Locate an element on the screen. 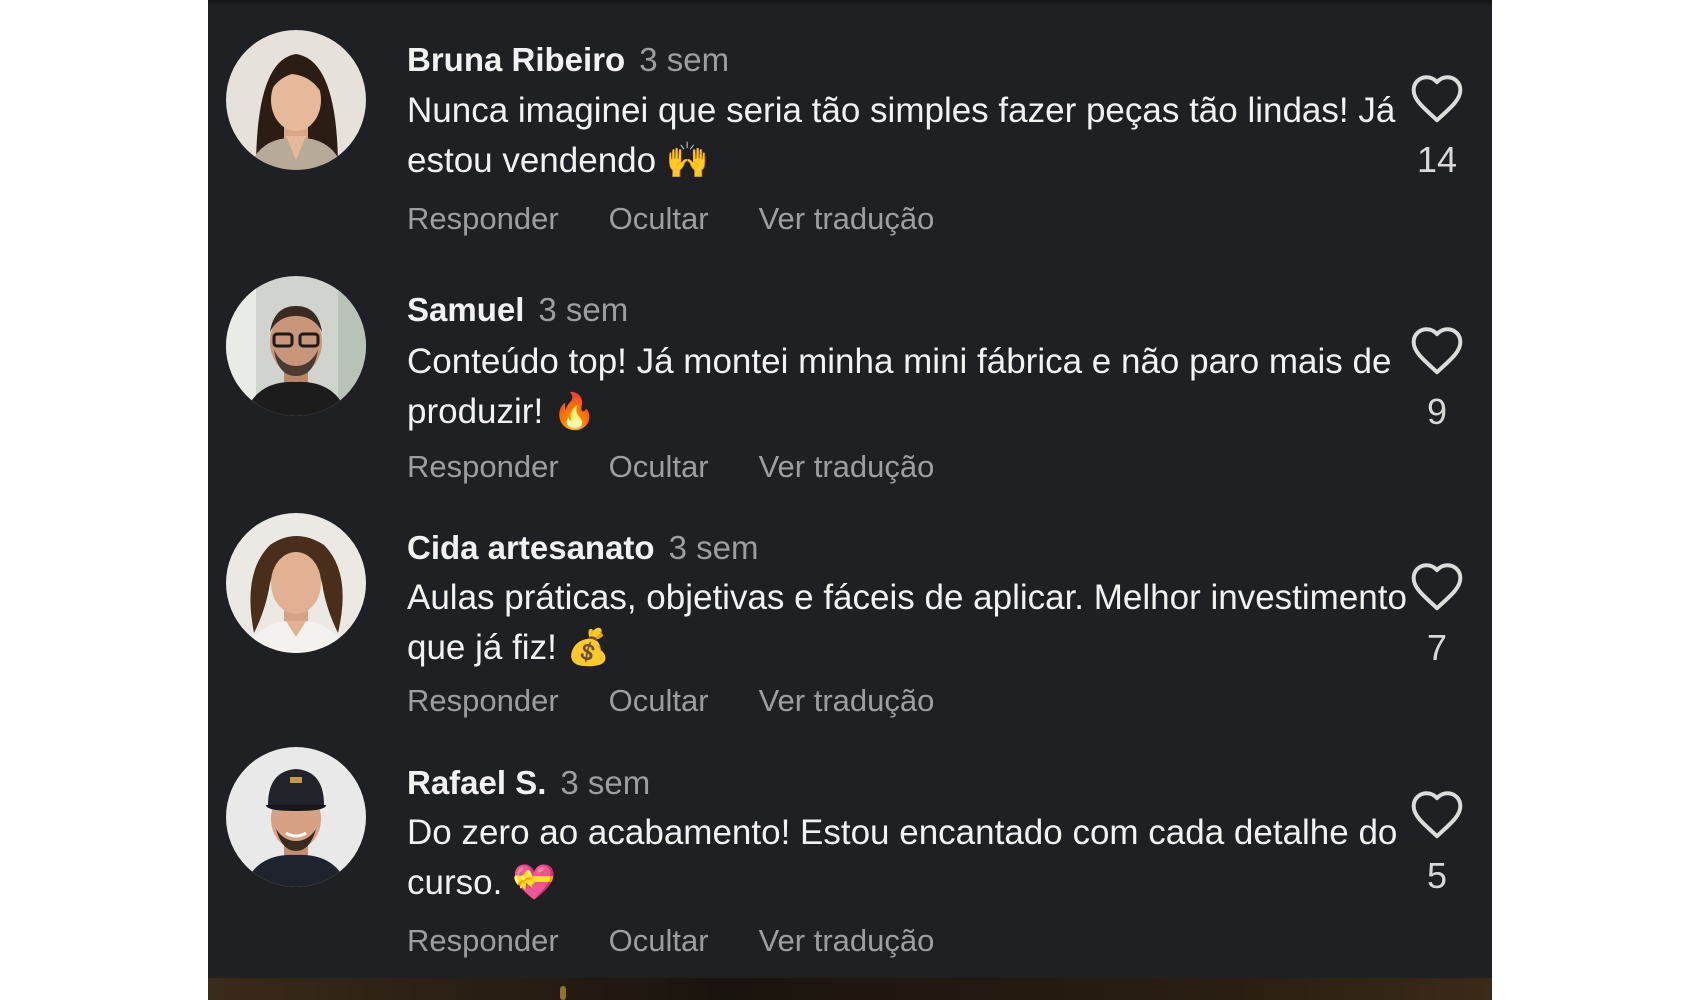 This screenshot has width=1700, height=1000. comment-author: Rafael S. is located at coordinates (476, 782).